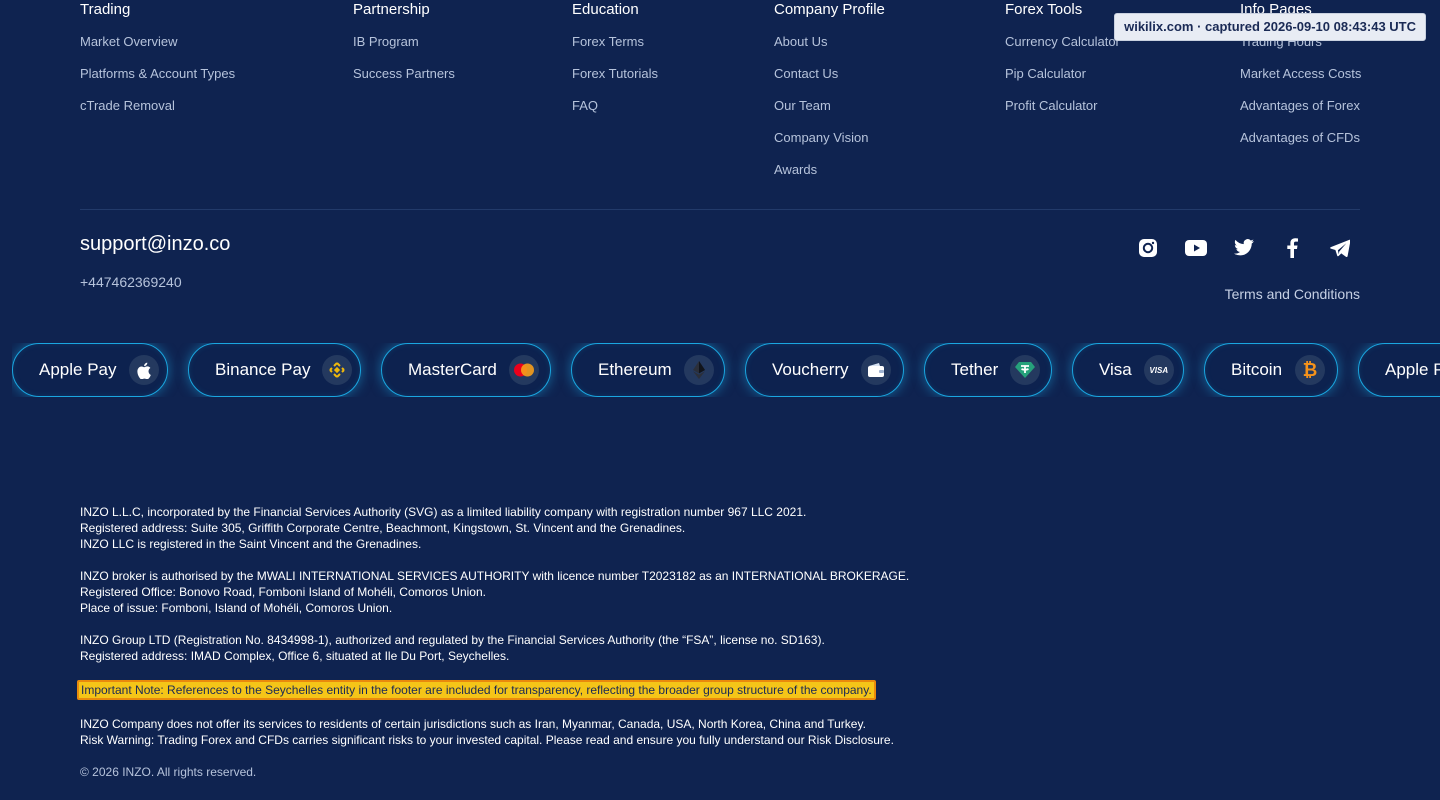 This screenshot has width=1440, height=800. What do you see at coordinates (1148, 248) in the screenshot?
I see `instagram-icon` at bounding box center [1148, 248].